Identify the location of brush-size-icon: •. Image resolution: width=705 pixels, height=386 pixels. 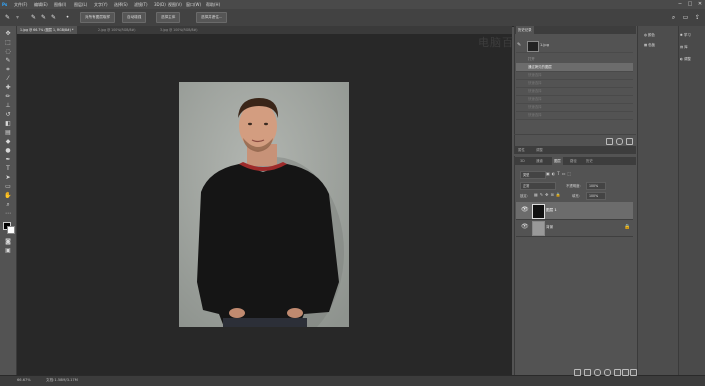
(67, 17).